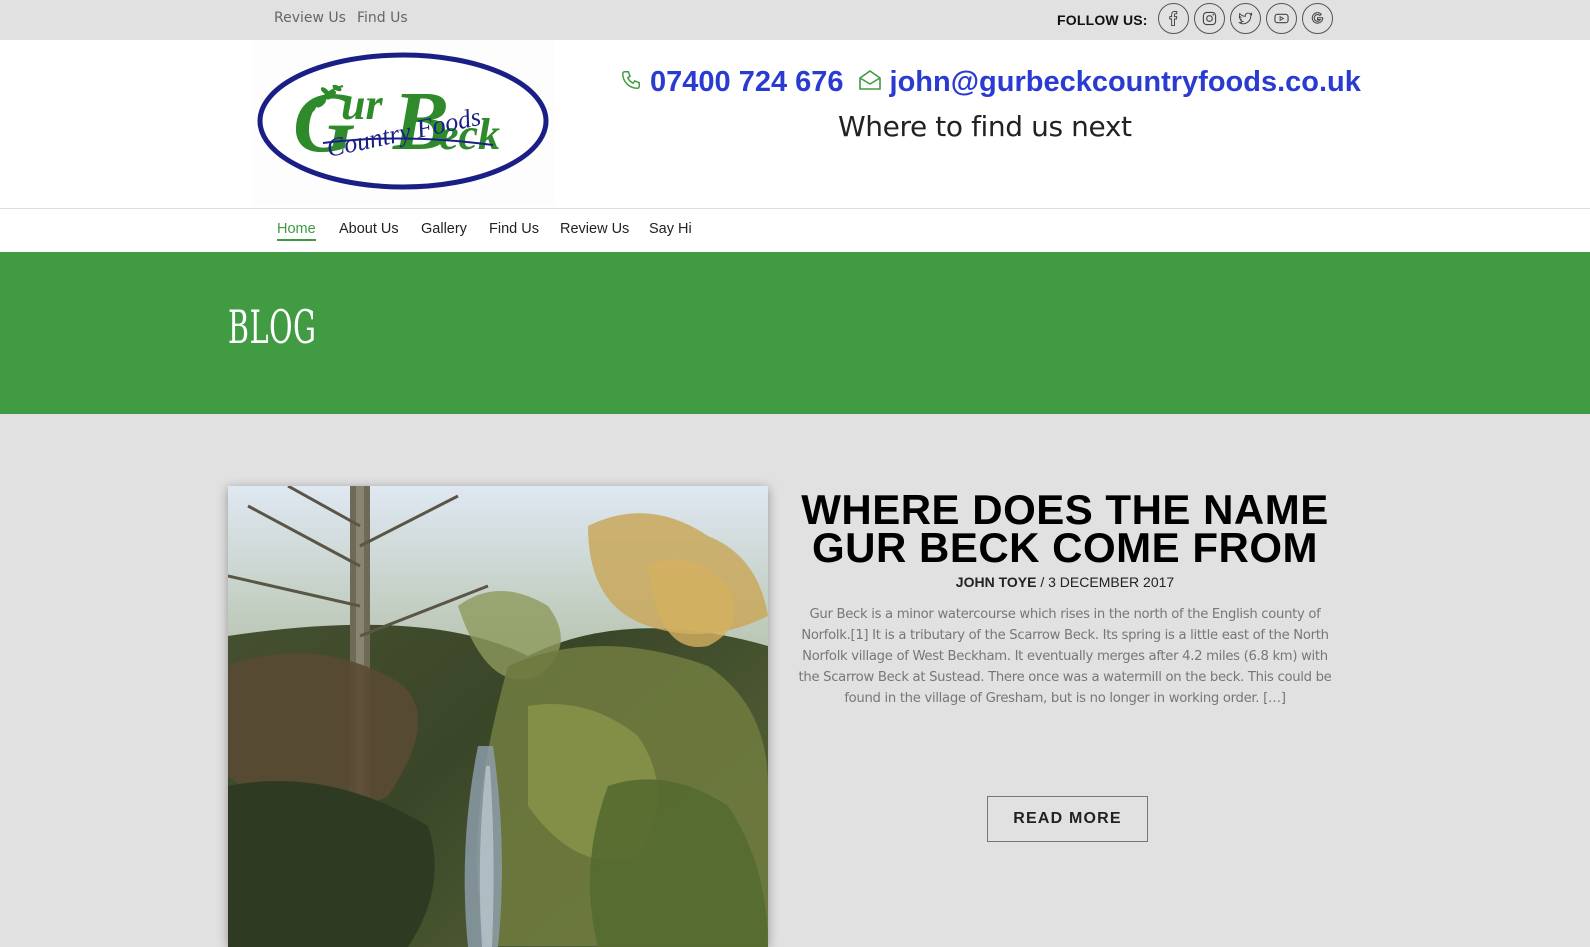 The width and height of the screenshot is (1590, 947). Describe the element at coordinates (747, 82) in the screenshot. I see `phone-number-link: 07400 724 676` at that location.